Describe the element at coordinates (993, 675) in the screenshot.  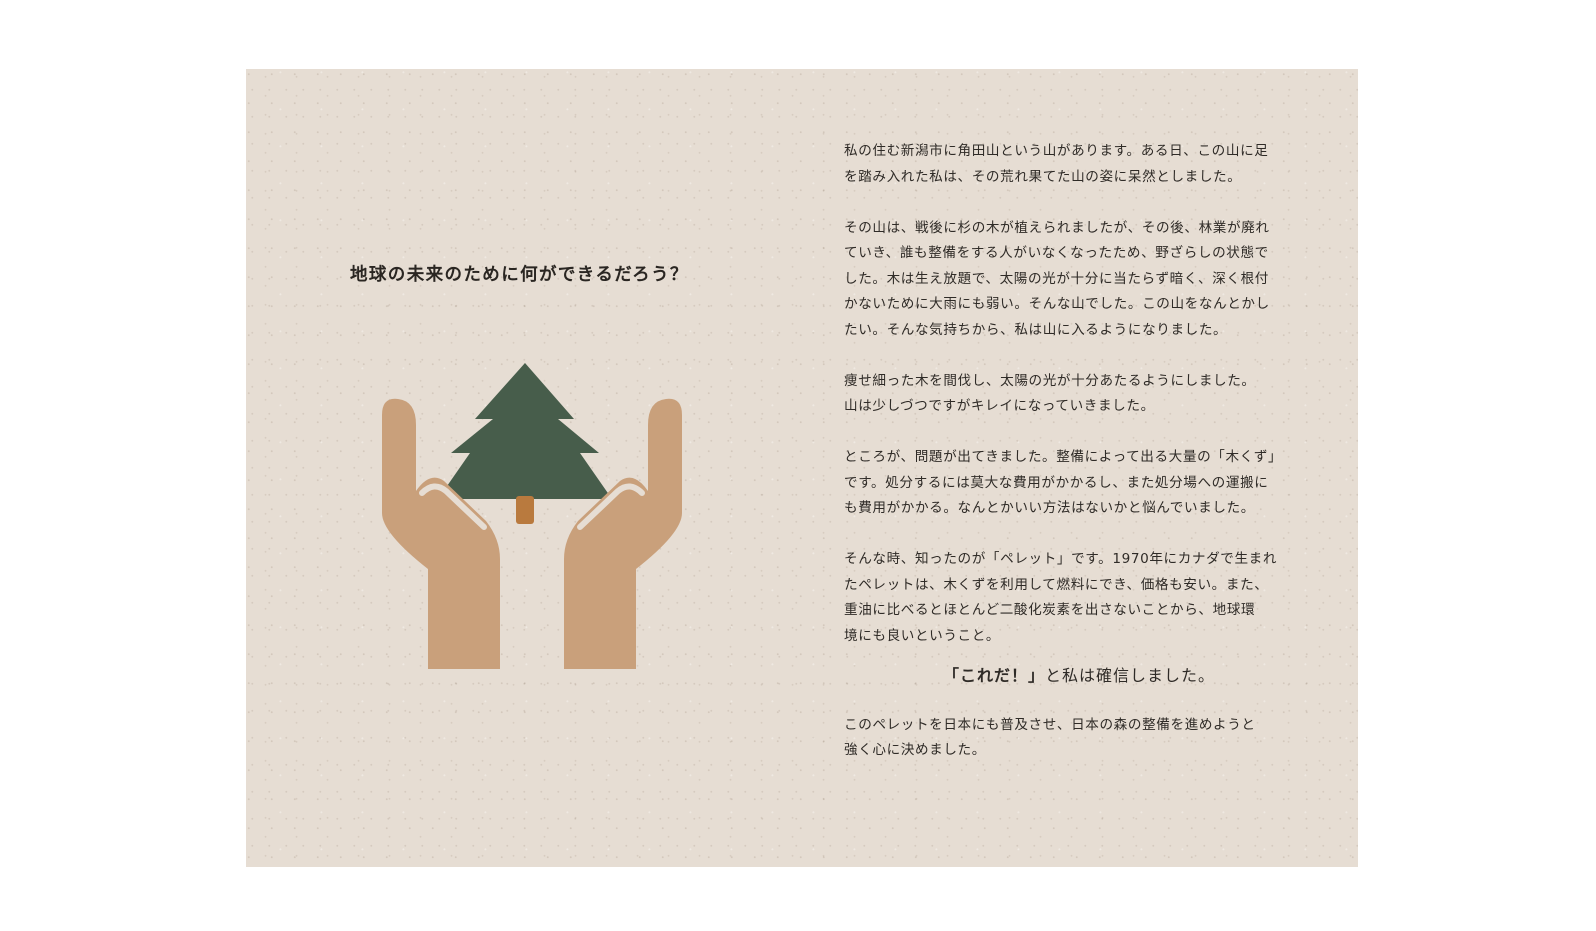
I see `callout-strong: 「これだ！」` at that location.